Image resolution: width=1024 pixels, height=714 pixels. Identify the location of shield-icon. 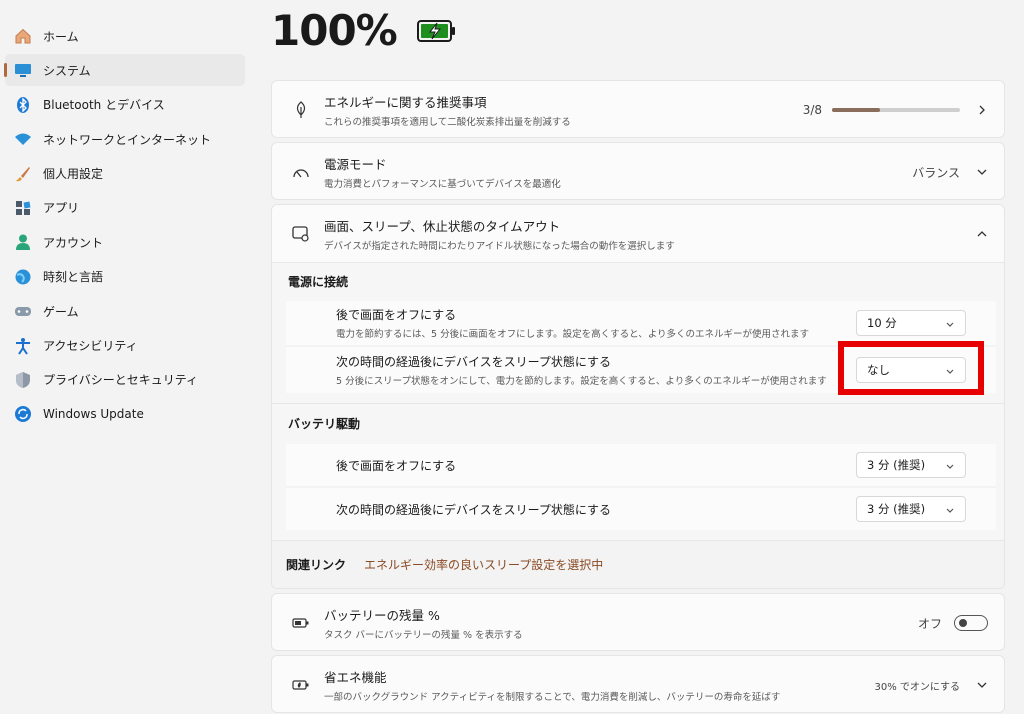
(23, 380).